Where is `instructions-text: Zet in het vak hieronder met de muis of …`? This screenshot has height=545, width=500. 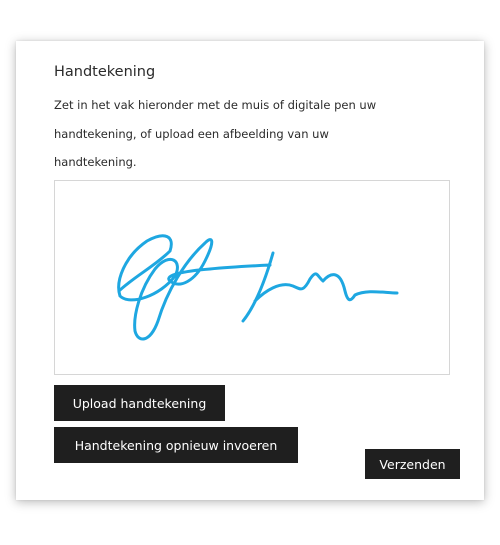 instructions-text: Zet in het vak hieronder met de muis of … is located at coordinates (254, 134).